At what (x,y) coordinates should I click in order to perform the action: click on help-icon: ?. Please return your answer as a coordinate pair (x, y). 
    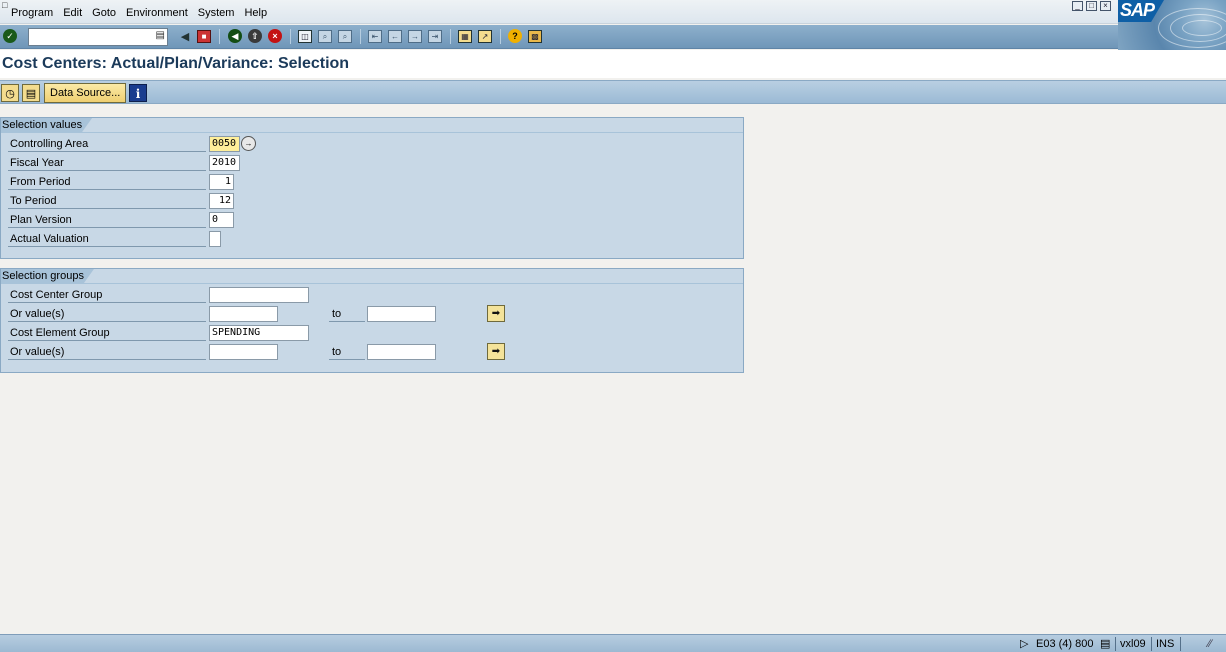
    Looking at the image, I should click on (515, 36).